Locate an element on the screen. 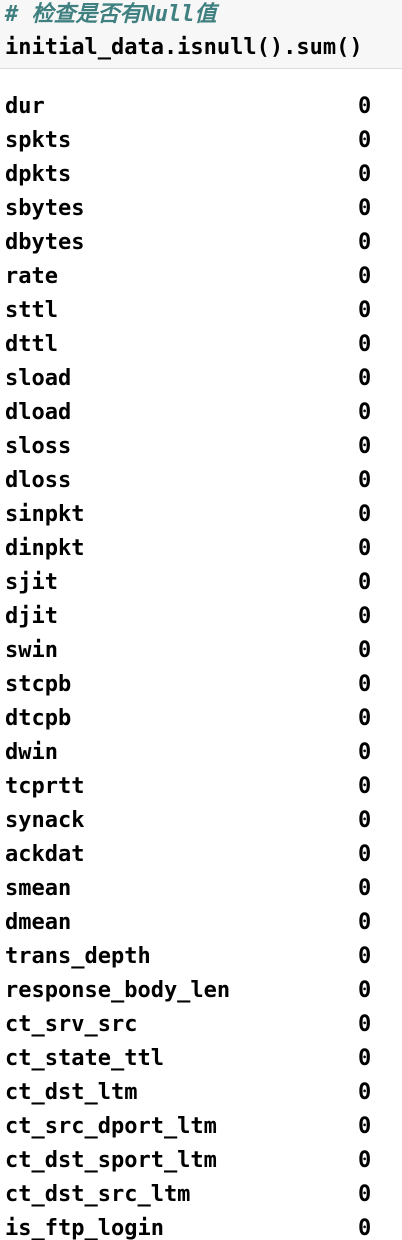  column-name: dinpkt is located at coordinates (45, 548).